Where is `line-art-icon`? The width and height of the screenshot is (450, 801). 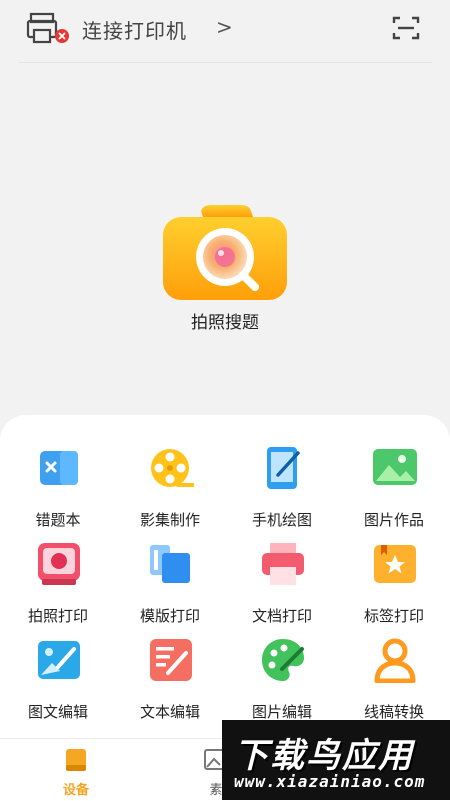
line-art-icon is located at coordinates (395, 660).